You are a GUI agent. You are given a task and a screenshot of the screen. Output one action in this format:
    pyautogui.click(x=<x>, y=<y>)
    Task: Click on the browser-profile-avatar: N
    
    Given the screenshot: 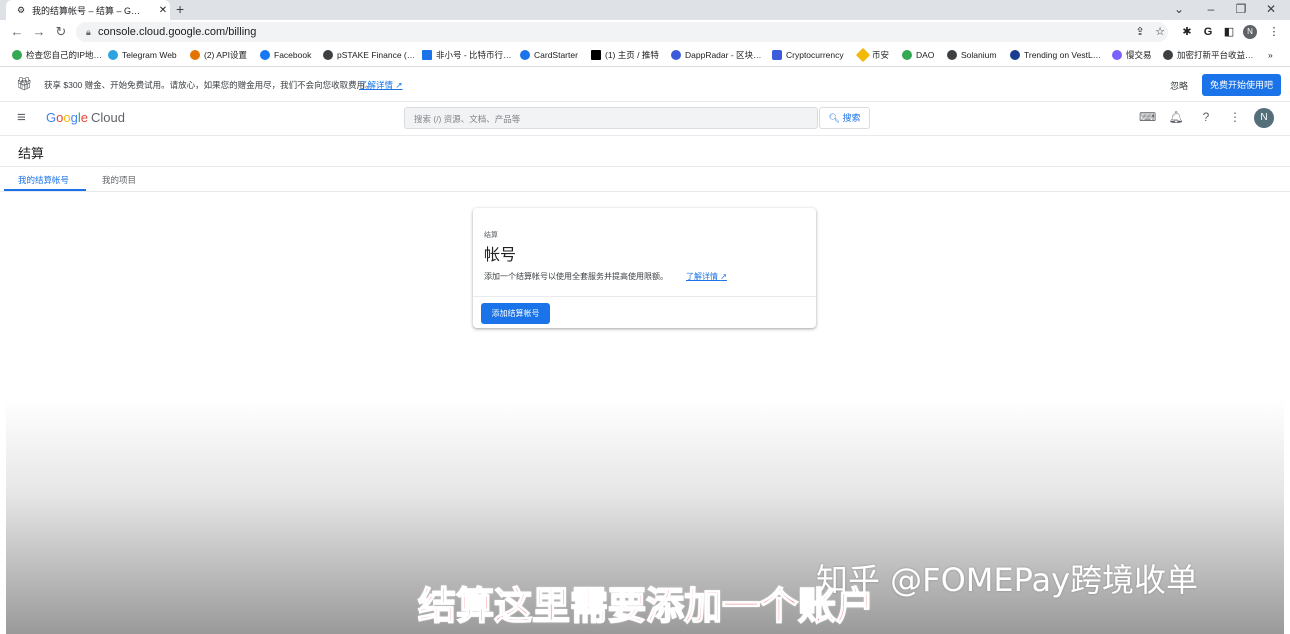 What is the action you would take?
    pyautogui.click(x=1250, y=32)
    